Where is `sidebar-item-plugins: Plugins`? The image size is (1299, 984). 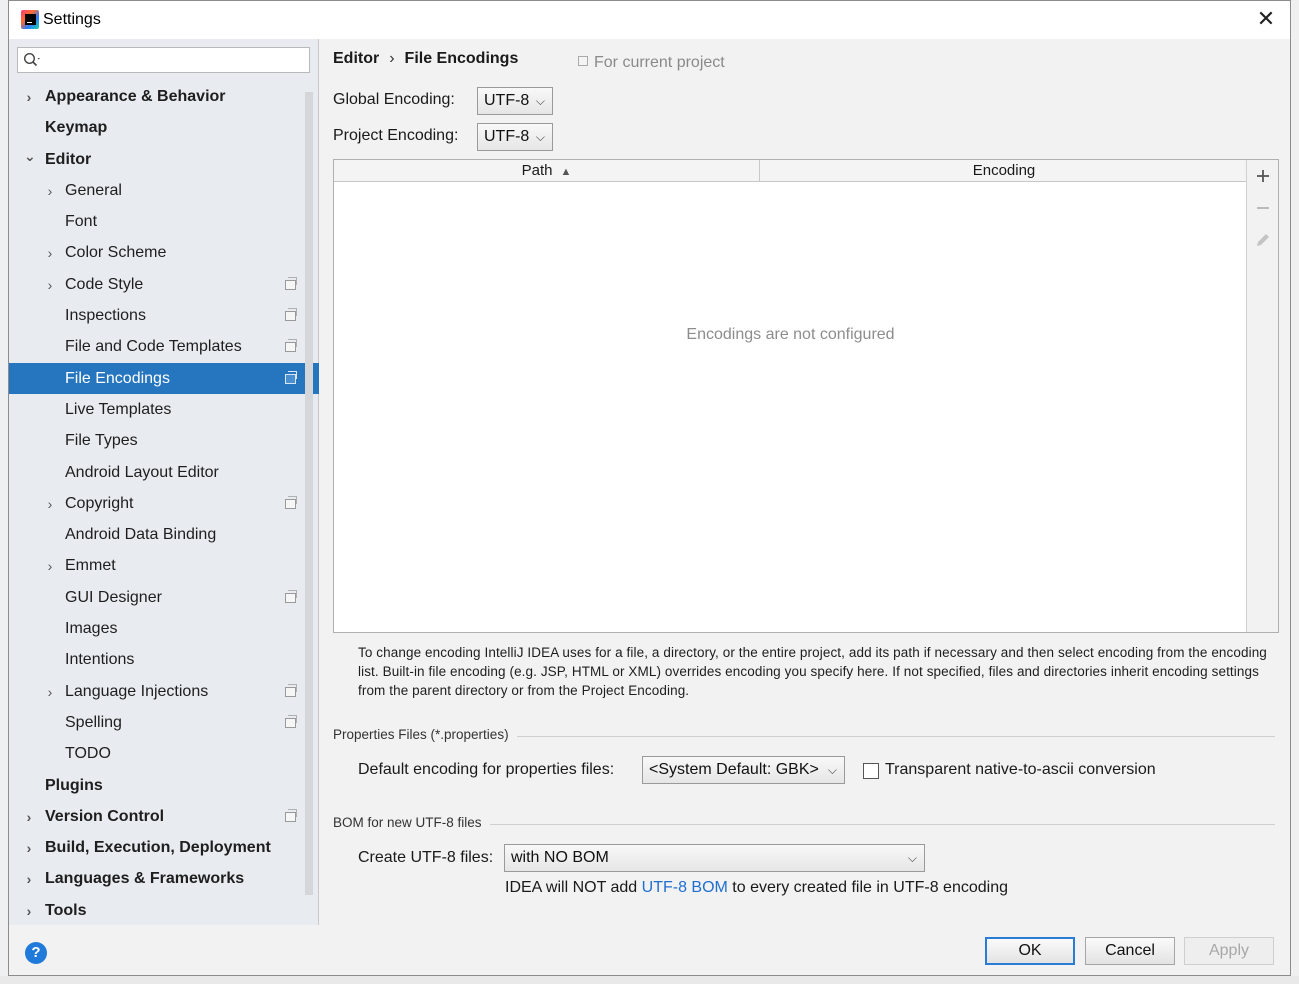 sidebar-item-plugins: Plugins is located at coordinates (164, 785).